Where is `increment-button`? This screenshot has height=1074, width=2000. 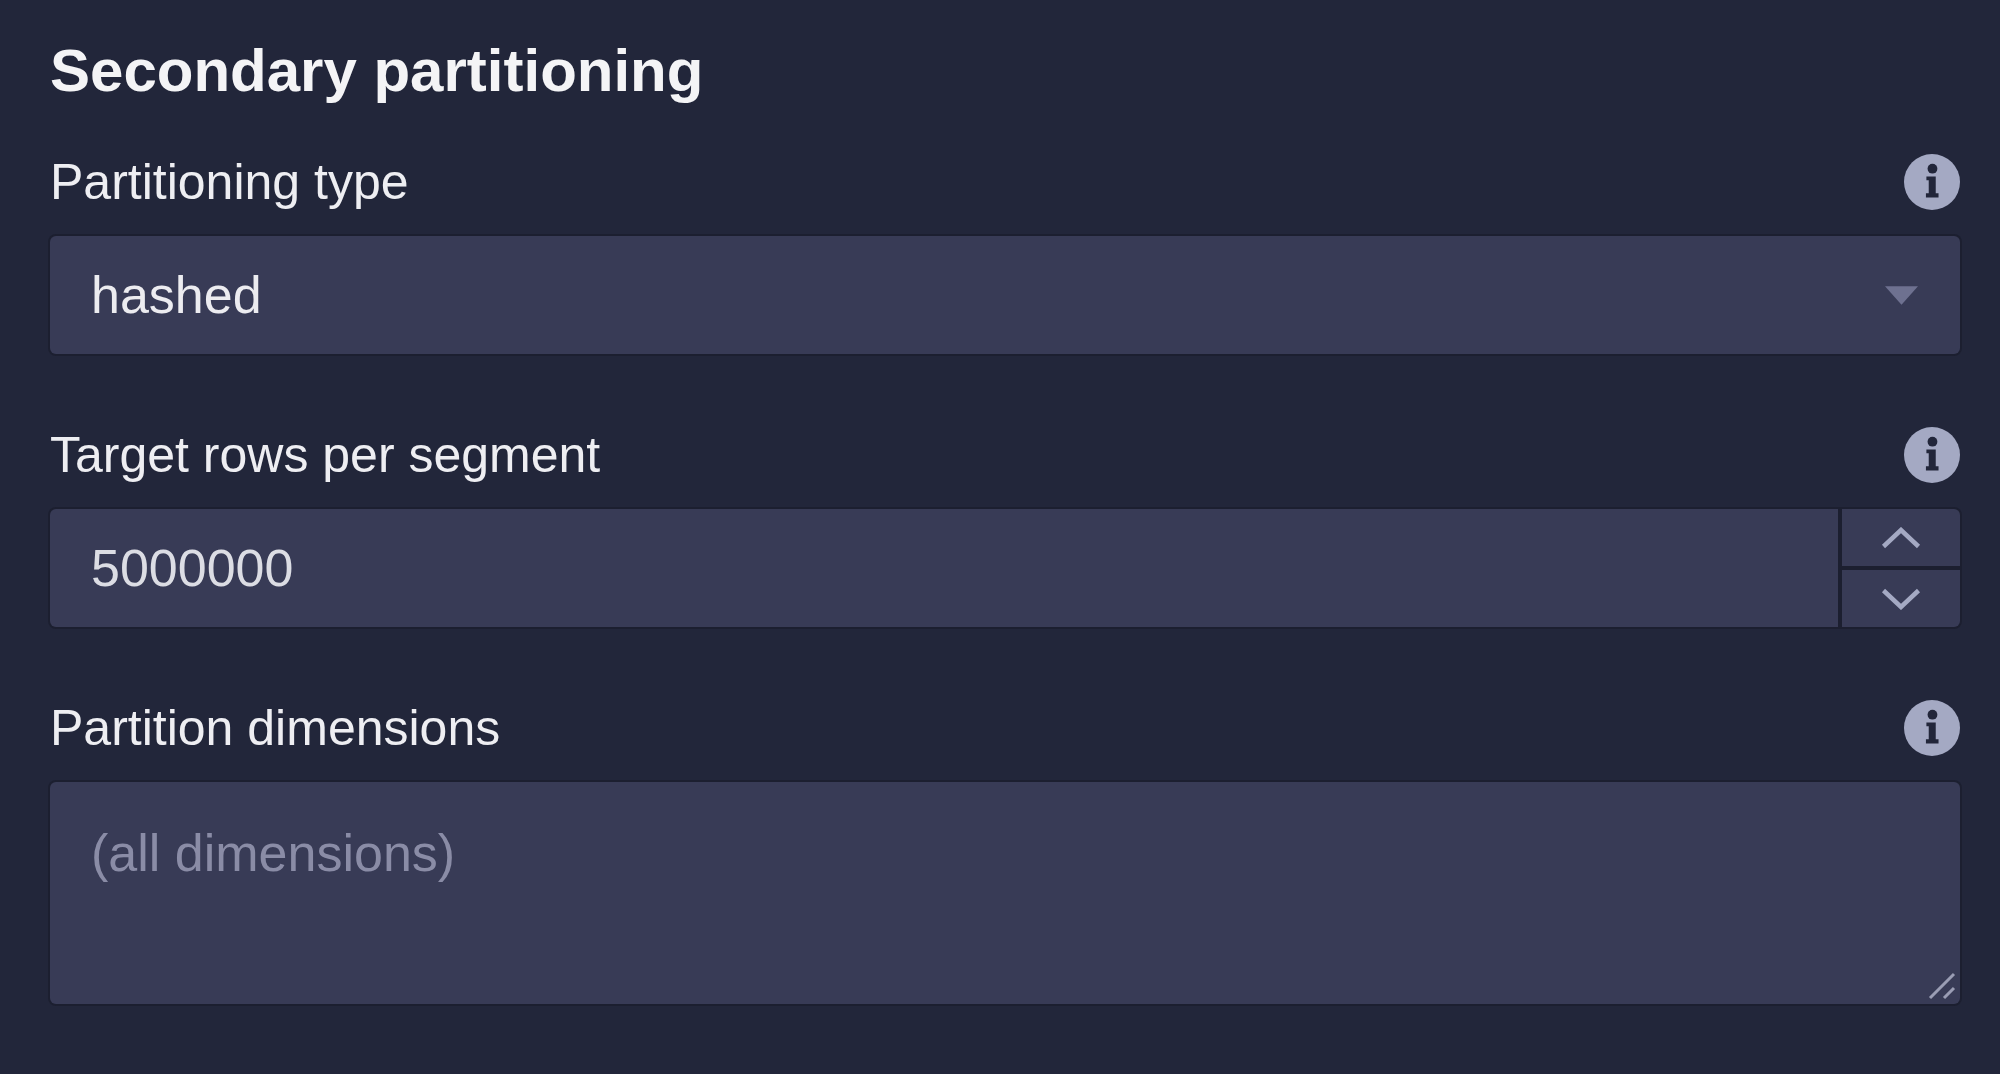
increment-button is located at coordinates (1901, 537).